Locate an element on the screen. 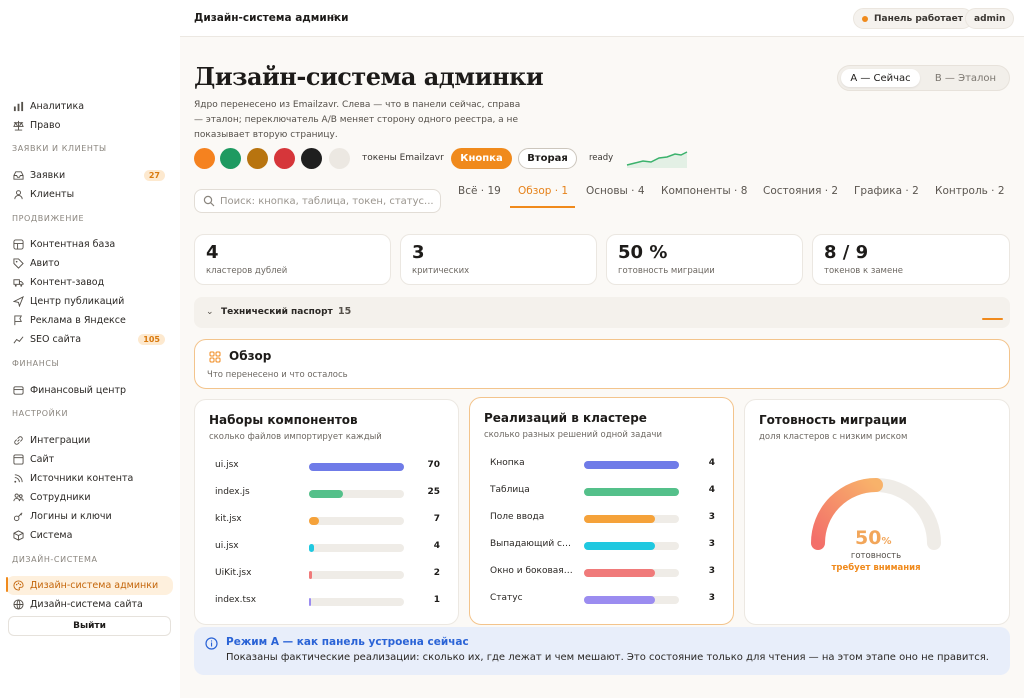  bar-value: 70 is located at coordinates (433, 465).